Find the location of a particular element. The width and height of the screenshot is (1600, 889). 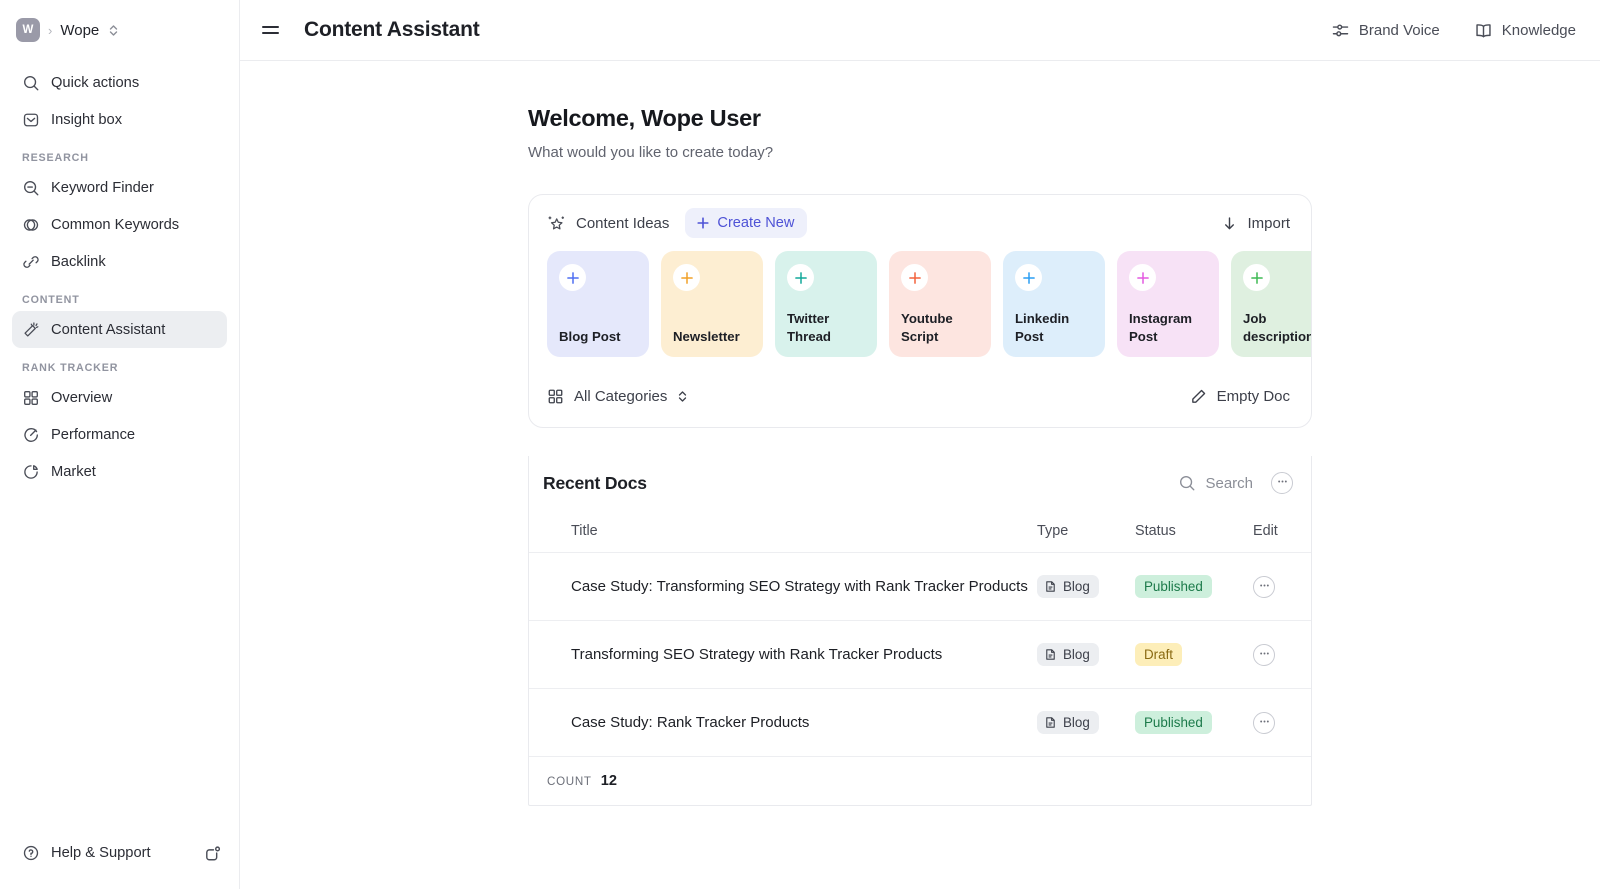

welcome-title: Welcome, Wope User is located at coordinates (644, 118).